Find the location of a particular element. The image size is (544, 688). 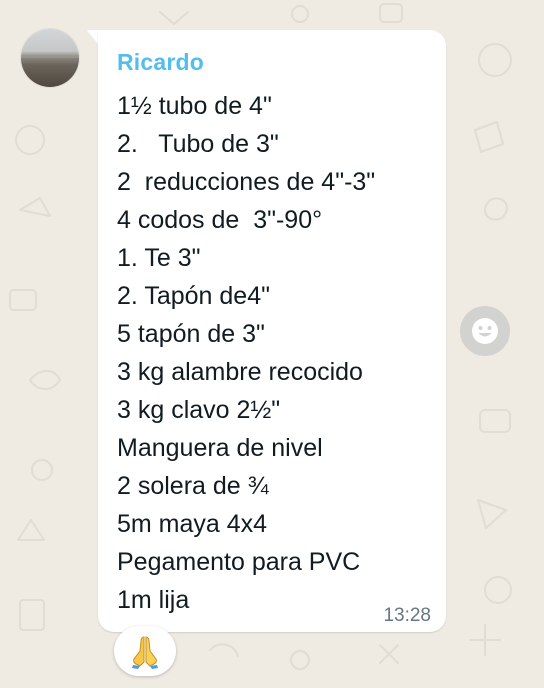

message-line: 3 kg clavo 2½" is located at coordinates (199, 410).